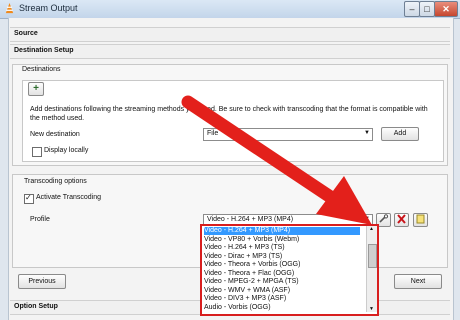  Describe the element at coordinates (371, 309) in the screenshot. I see `scroll-down-icon: ▼` at that location.